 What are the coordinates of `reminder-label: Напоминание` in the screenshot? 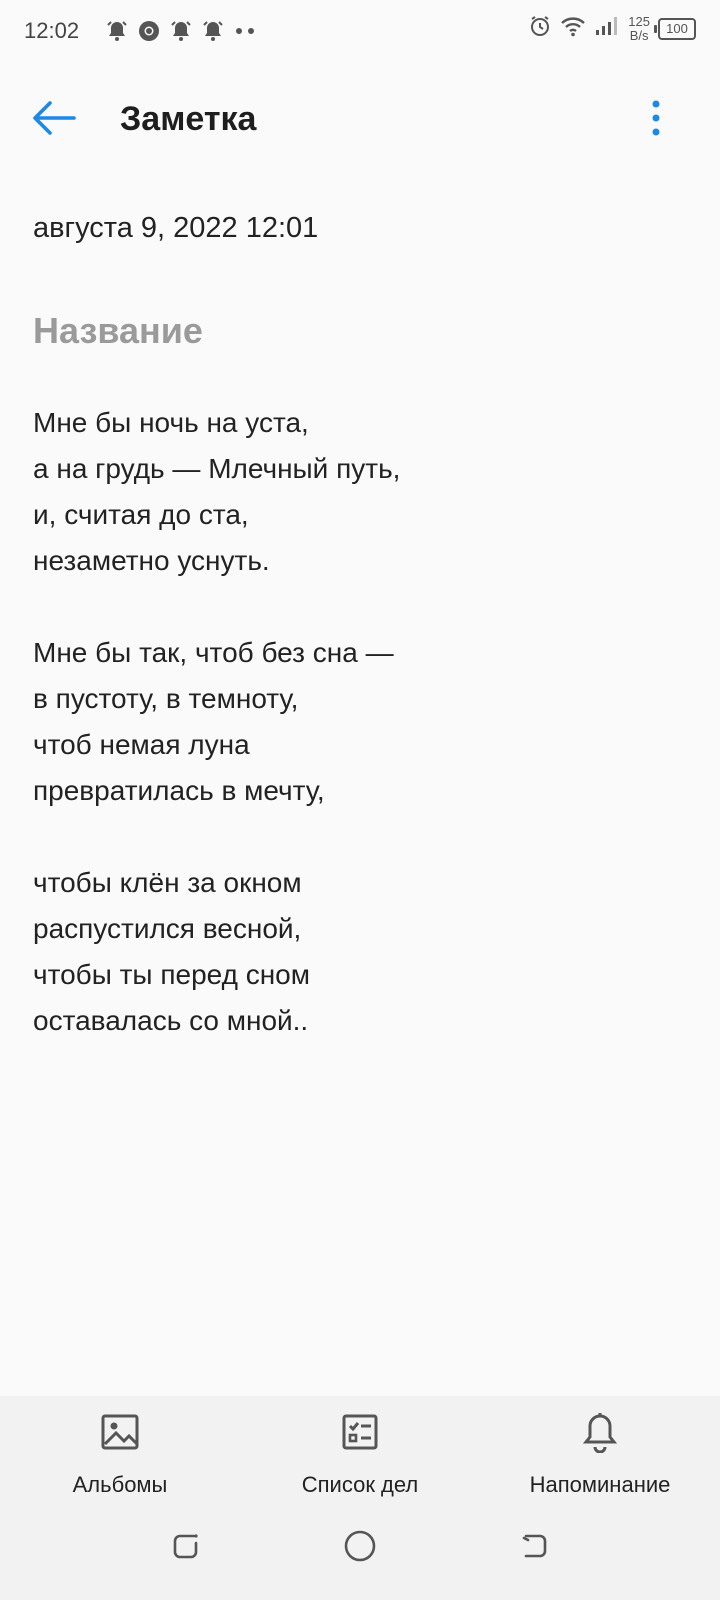 It's located at (600, 1484).